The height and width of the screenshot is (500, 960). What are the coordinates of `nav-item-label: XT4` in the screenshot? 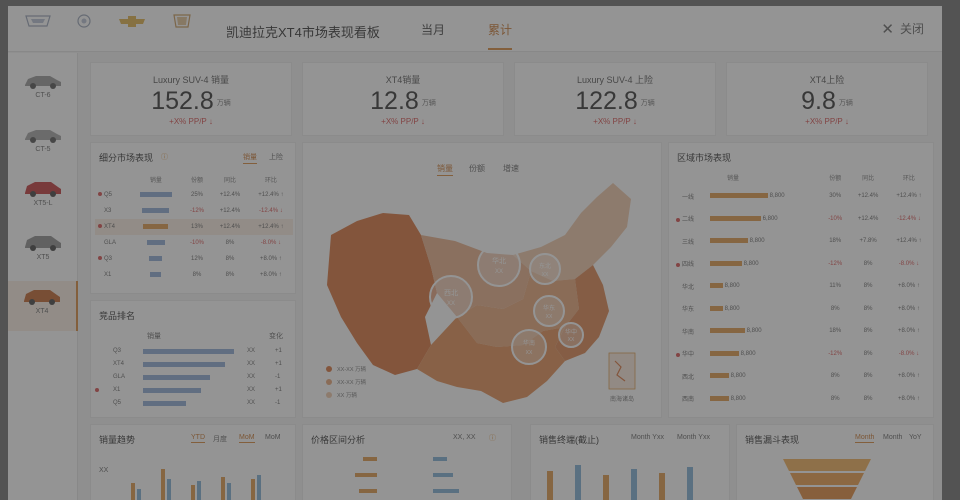 It's located at (42, 311).